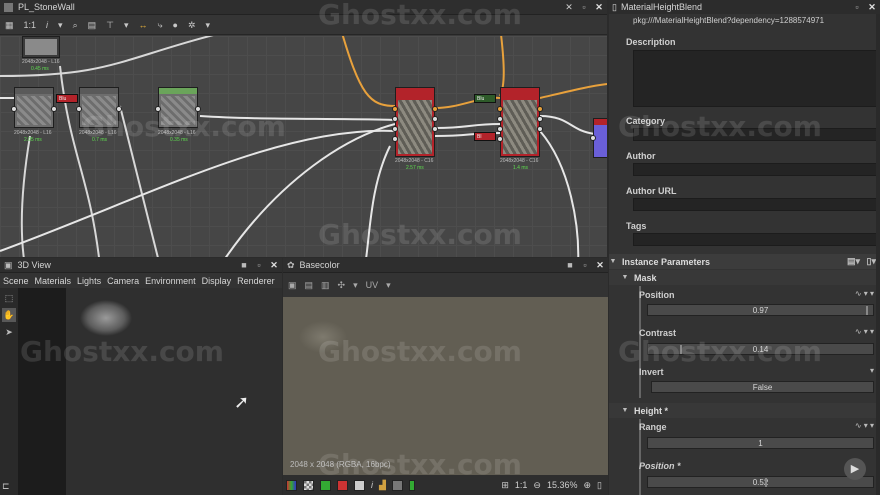 This screenshot has height=495, width=880. I want to click on frame-icon: ▦, so click(9, 25).